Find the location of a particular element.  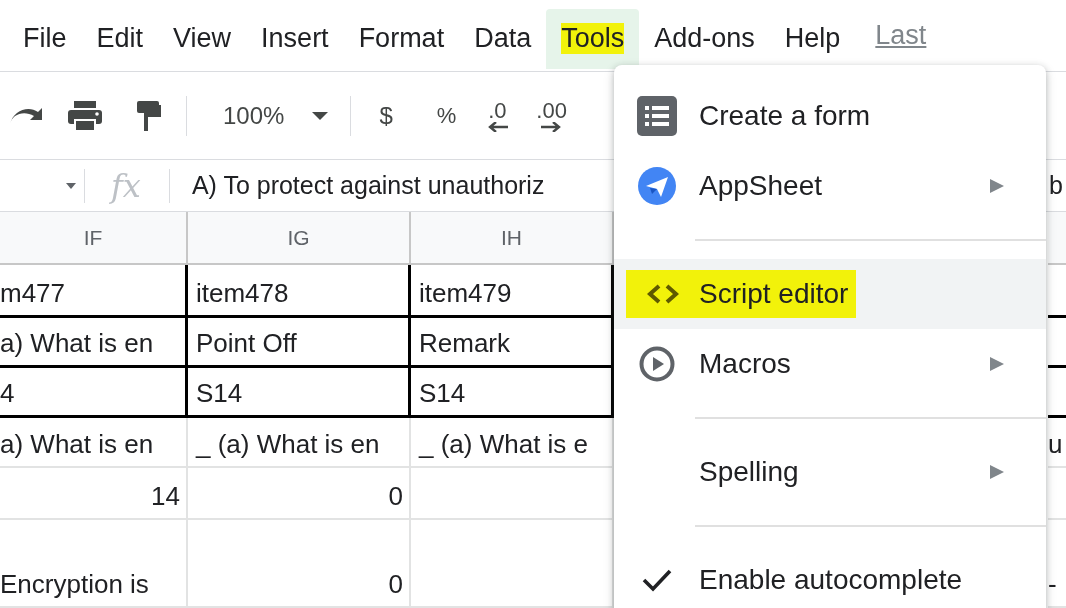

print-icon is located at coordinates (85, 115).